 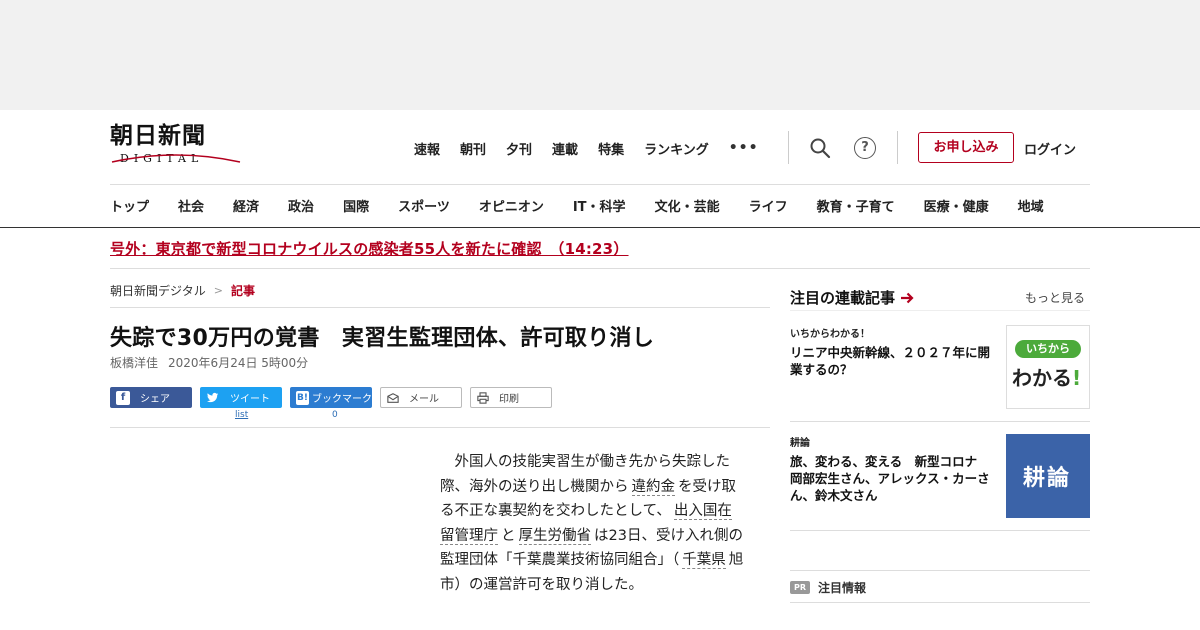 What do you see at coordinates (158, 290) in the screenshot?
I see `breadcrumb-home: 朝日新聞デジタル` at bounding box center [158, 290].